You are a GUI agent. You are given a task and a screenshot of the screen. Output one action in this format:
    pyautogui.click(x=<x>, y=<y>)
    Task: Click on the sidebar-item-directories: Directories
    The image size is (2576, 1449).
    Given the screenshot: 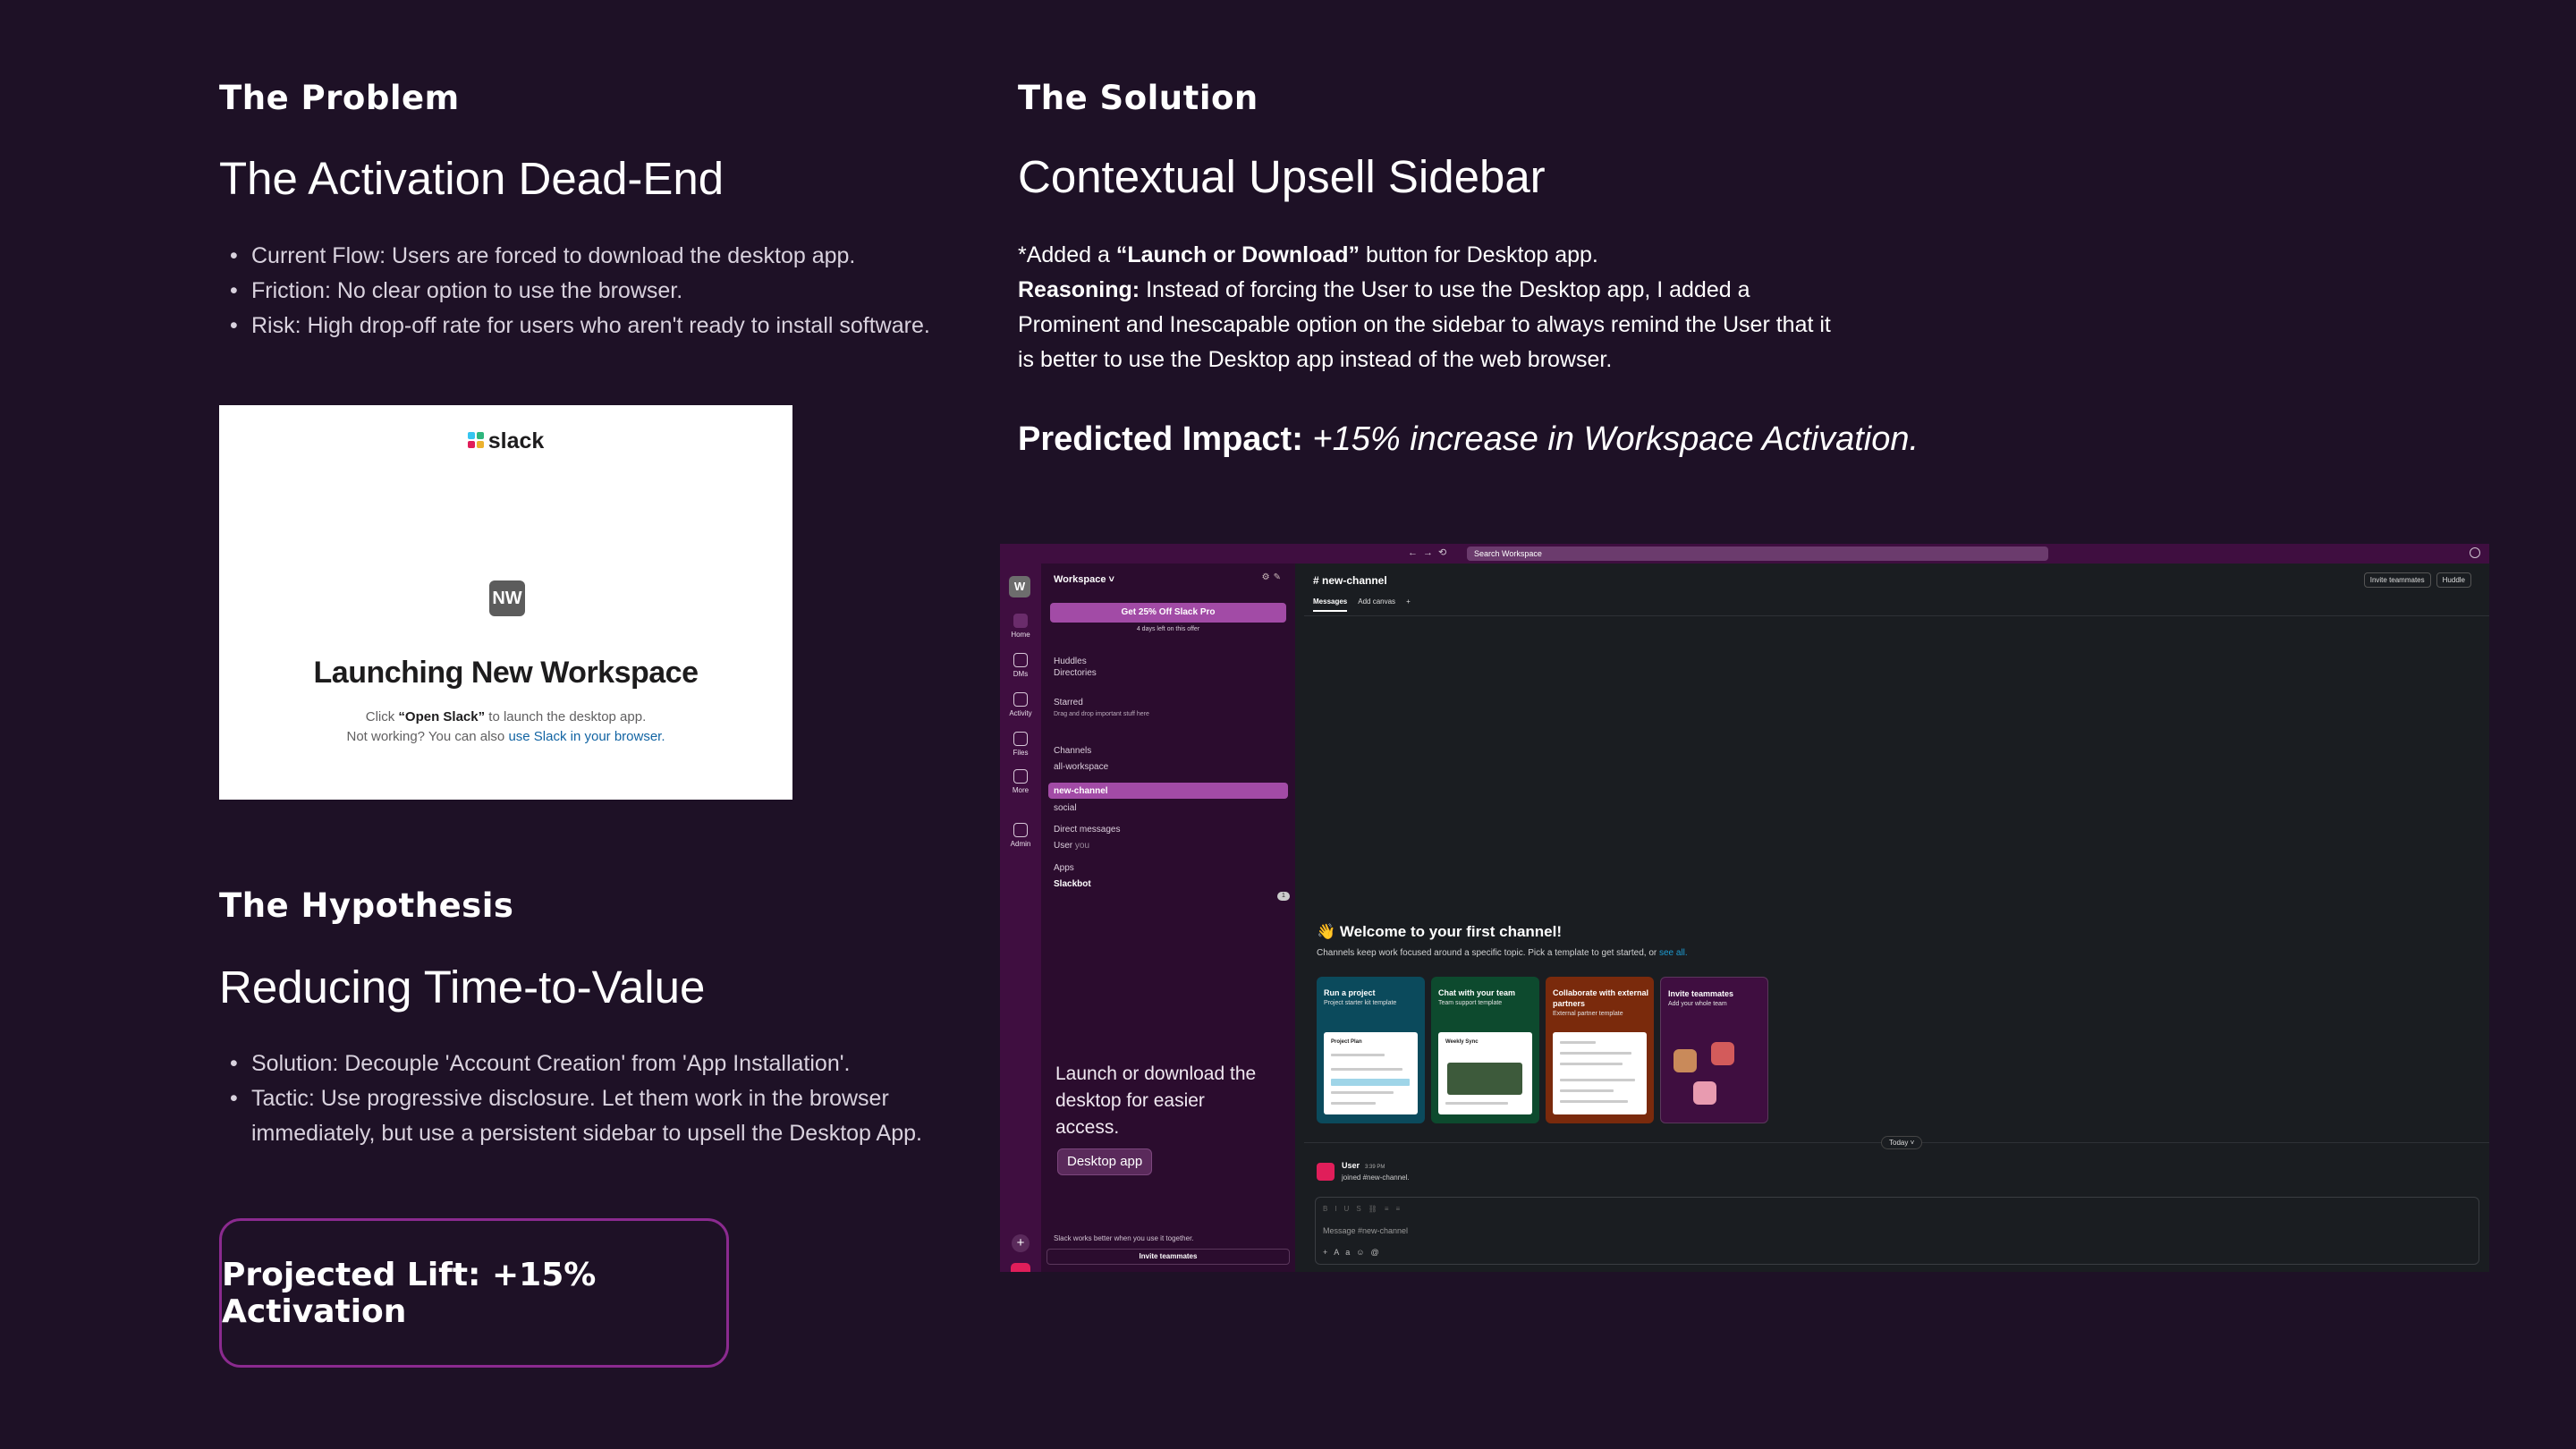 What is the action you would take?
    pyautogui.click(x=1075, y=673)
    